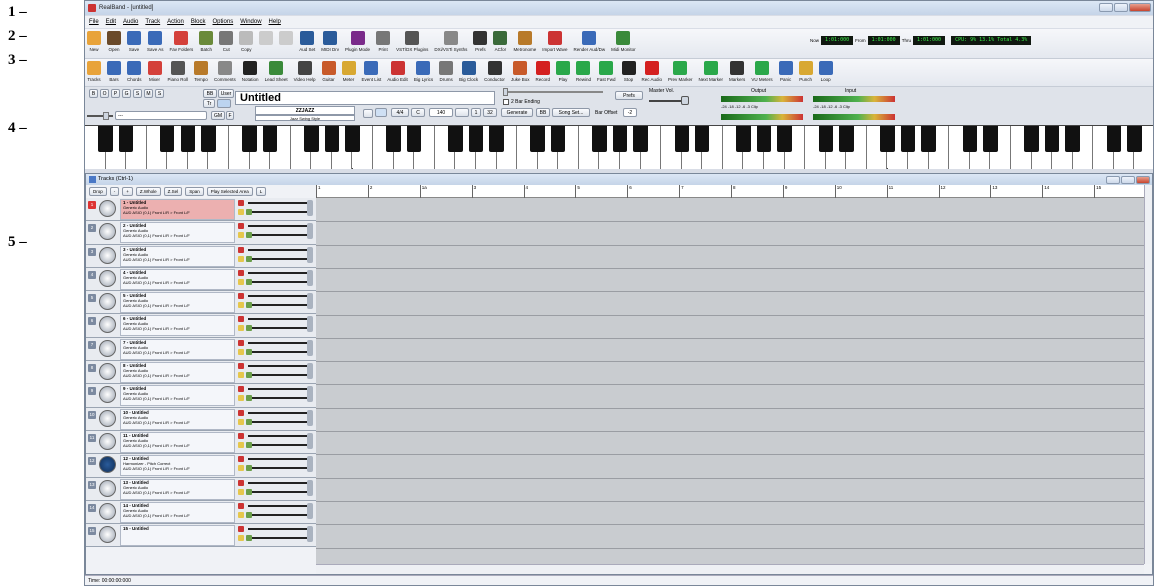  Describe the element at coordinates (737, 71) in the screenshot. I see `toolbar-button-markers: Markers` at that location.